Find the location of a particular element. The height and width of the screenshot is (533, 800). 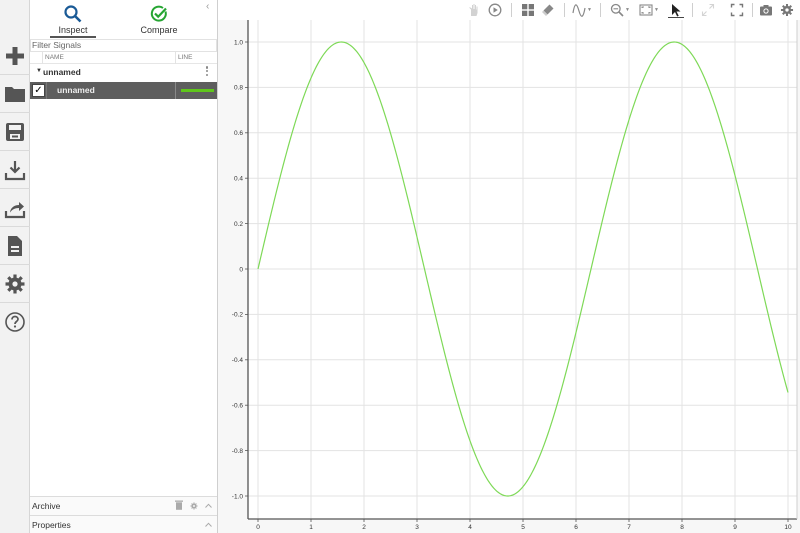

properties-section: Properties is located at coordinates (123, 524).